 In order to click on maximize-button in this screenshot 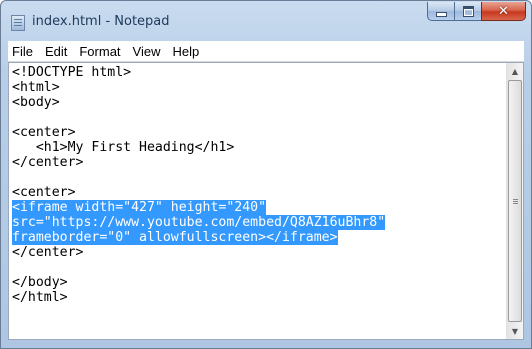, I will do `click(467, 11)`.